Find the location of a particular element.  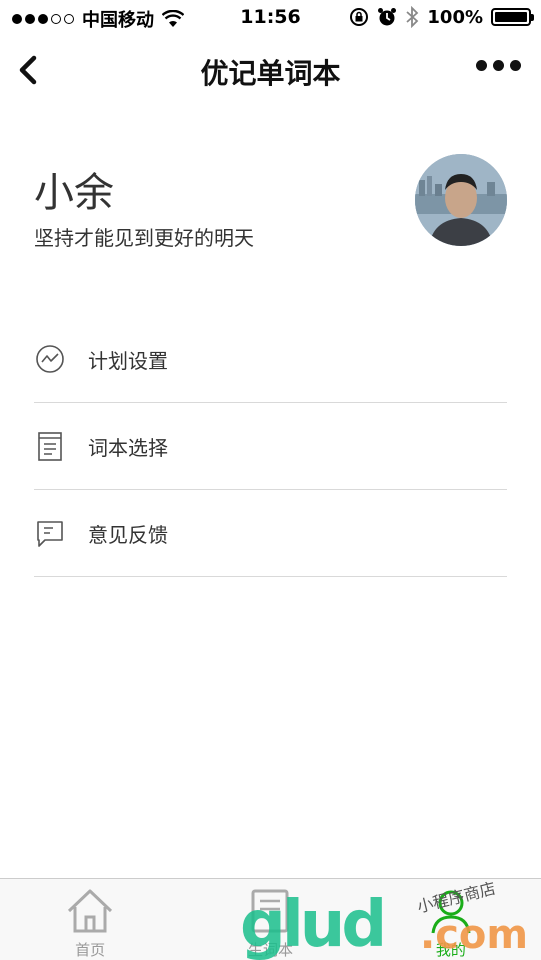

tab-label: 我的 is located at coordinates (450, 950).